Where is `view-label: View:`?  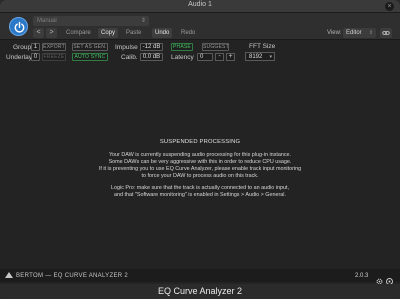
view-label: View: is located at coordinates (334, 33).